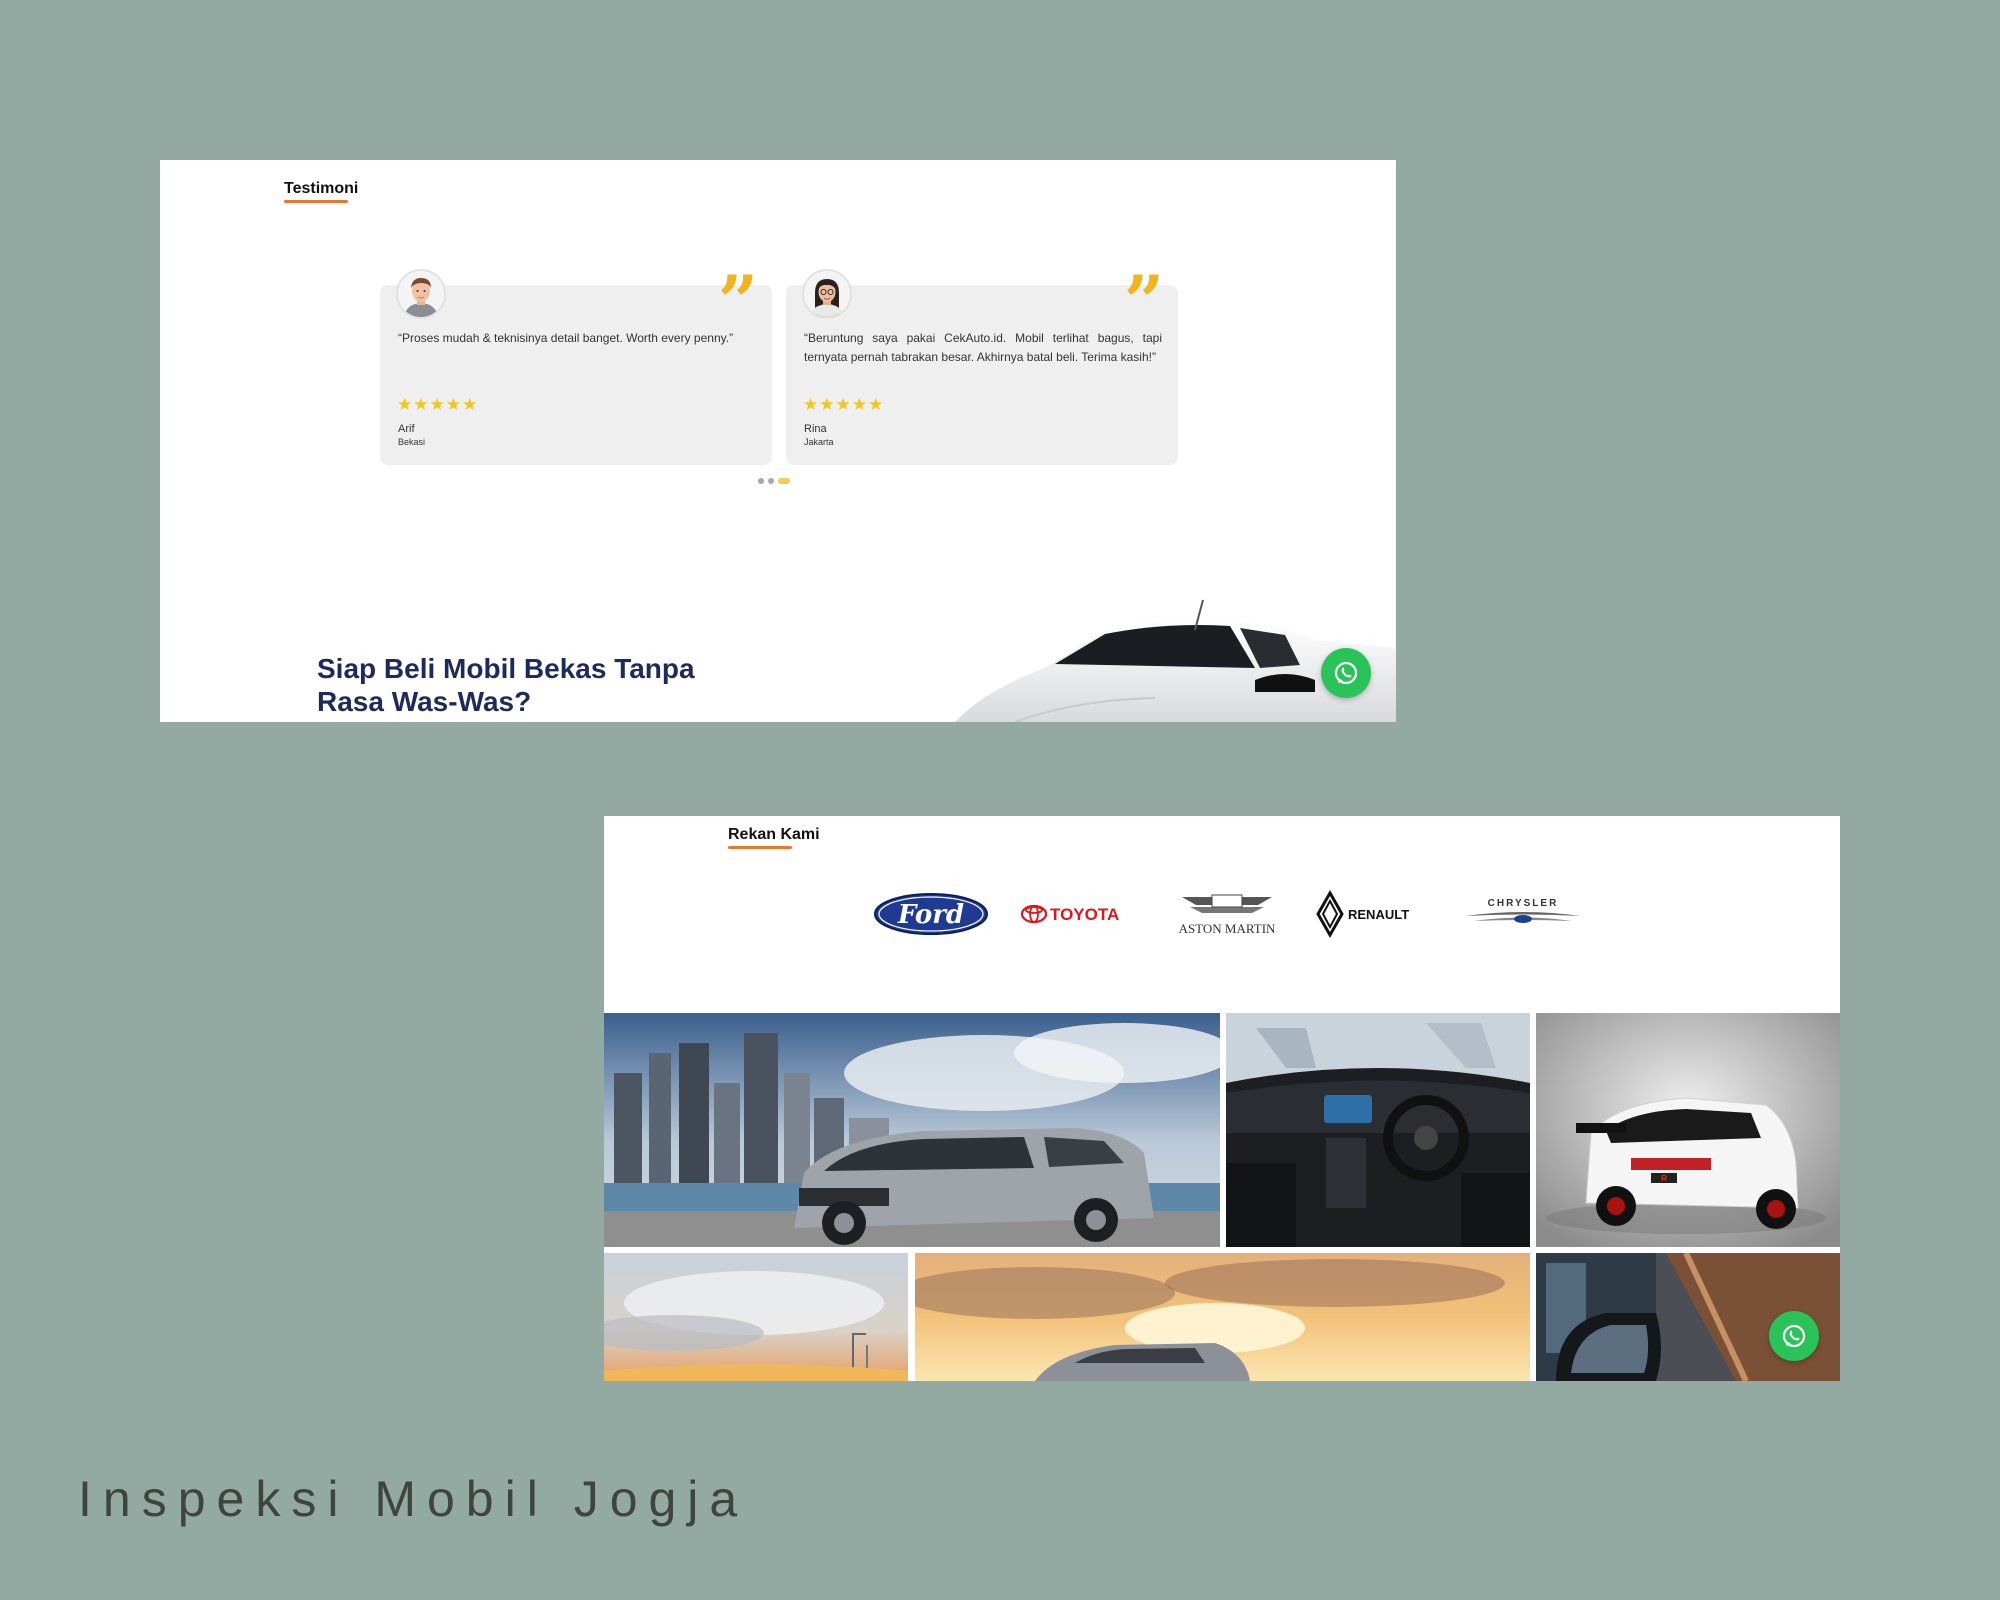 This screenshot has height=1600, width=2000. What do you see at coordinates (819, 442) in the screenshot?
I see `reviewer-city: Jakarta` at bounding box center [819, 442].